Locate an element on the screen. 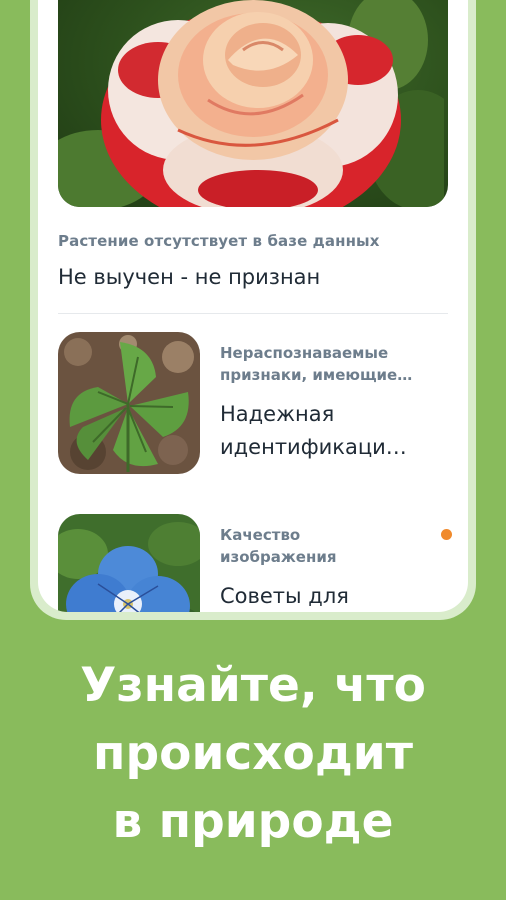  item-title: Советы для is located at coordinates (334, 596).